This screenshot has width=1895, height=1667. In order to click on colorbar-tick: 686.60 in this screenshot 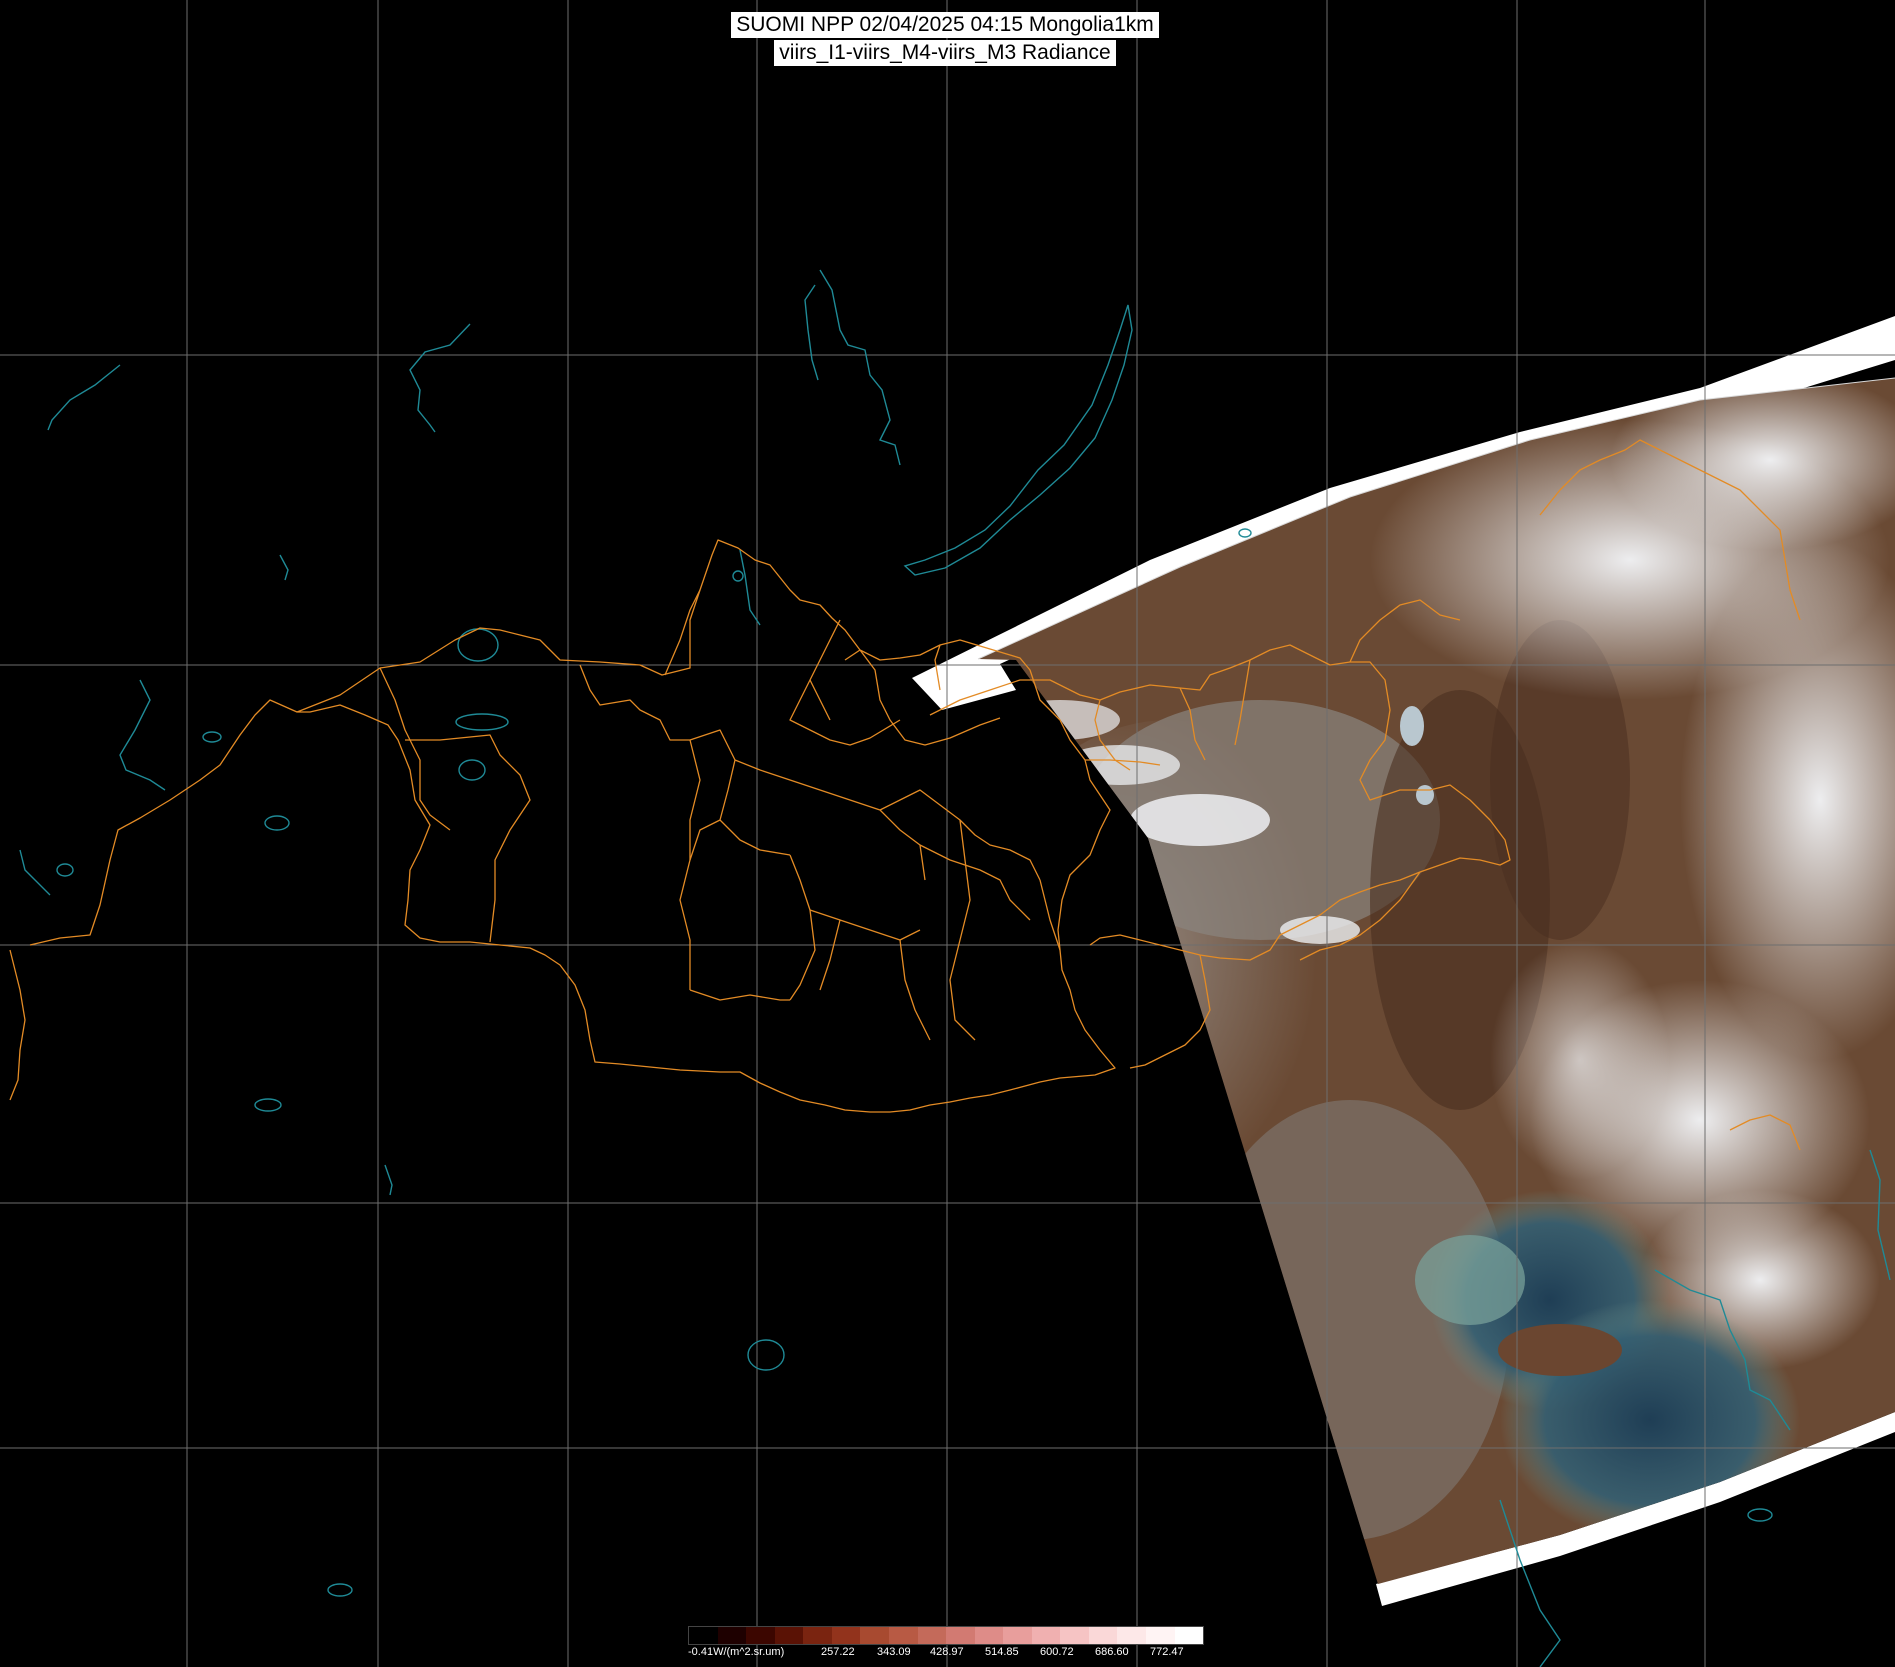, I will do `click(1112, 1652)`.